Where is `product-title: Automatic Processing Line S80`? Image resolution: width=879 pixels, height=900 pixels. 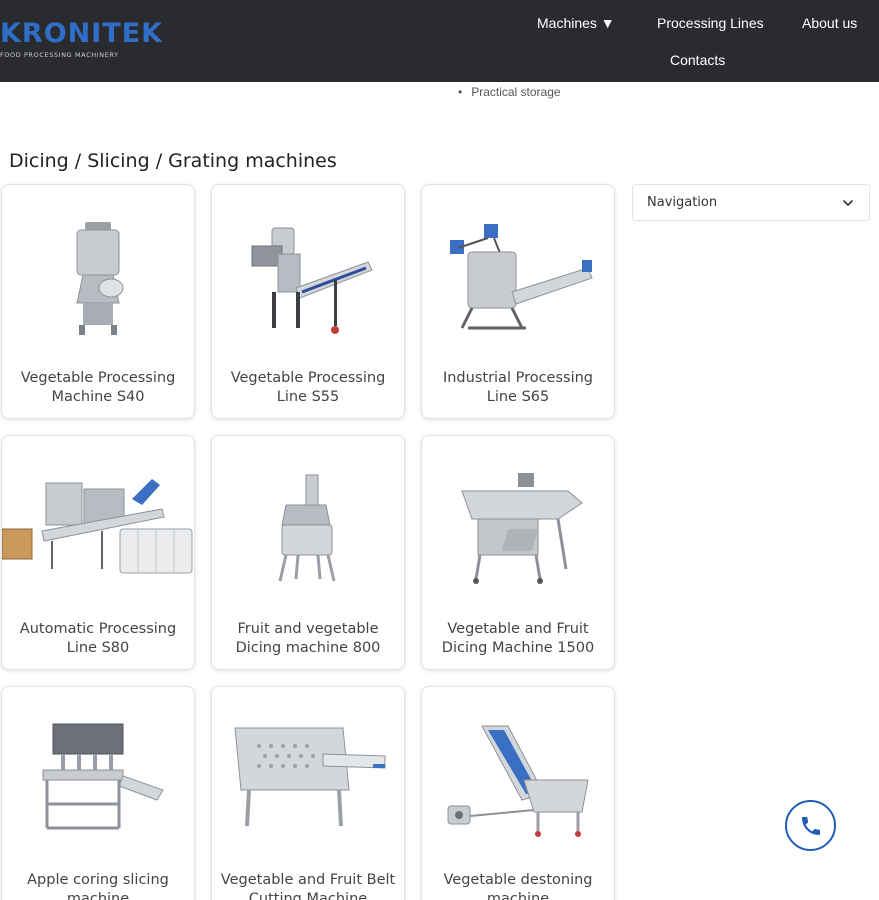 product-title: Automatic Processing Line S80 is located at coordinates (98, 638).